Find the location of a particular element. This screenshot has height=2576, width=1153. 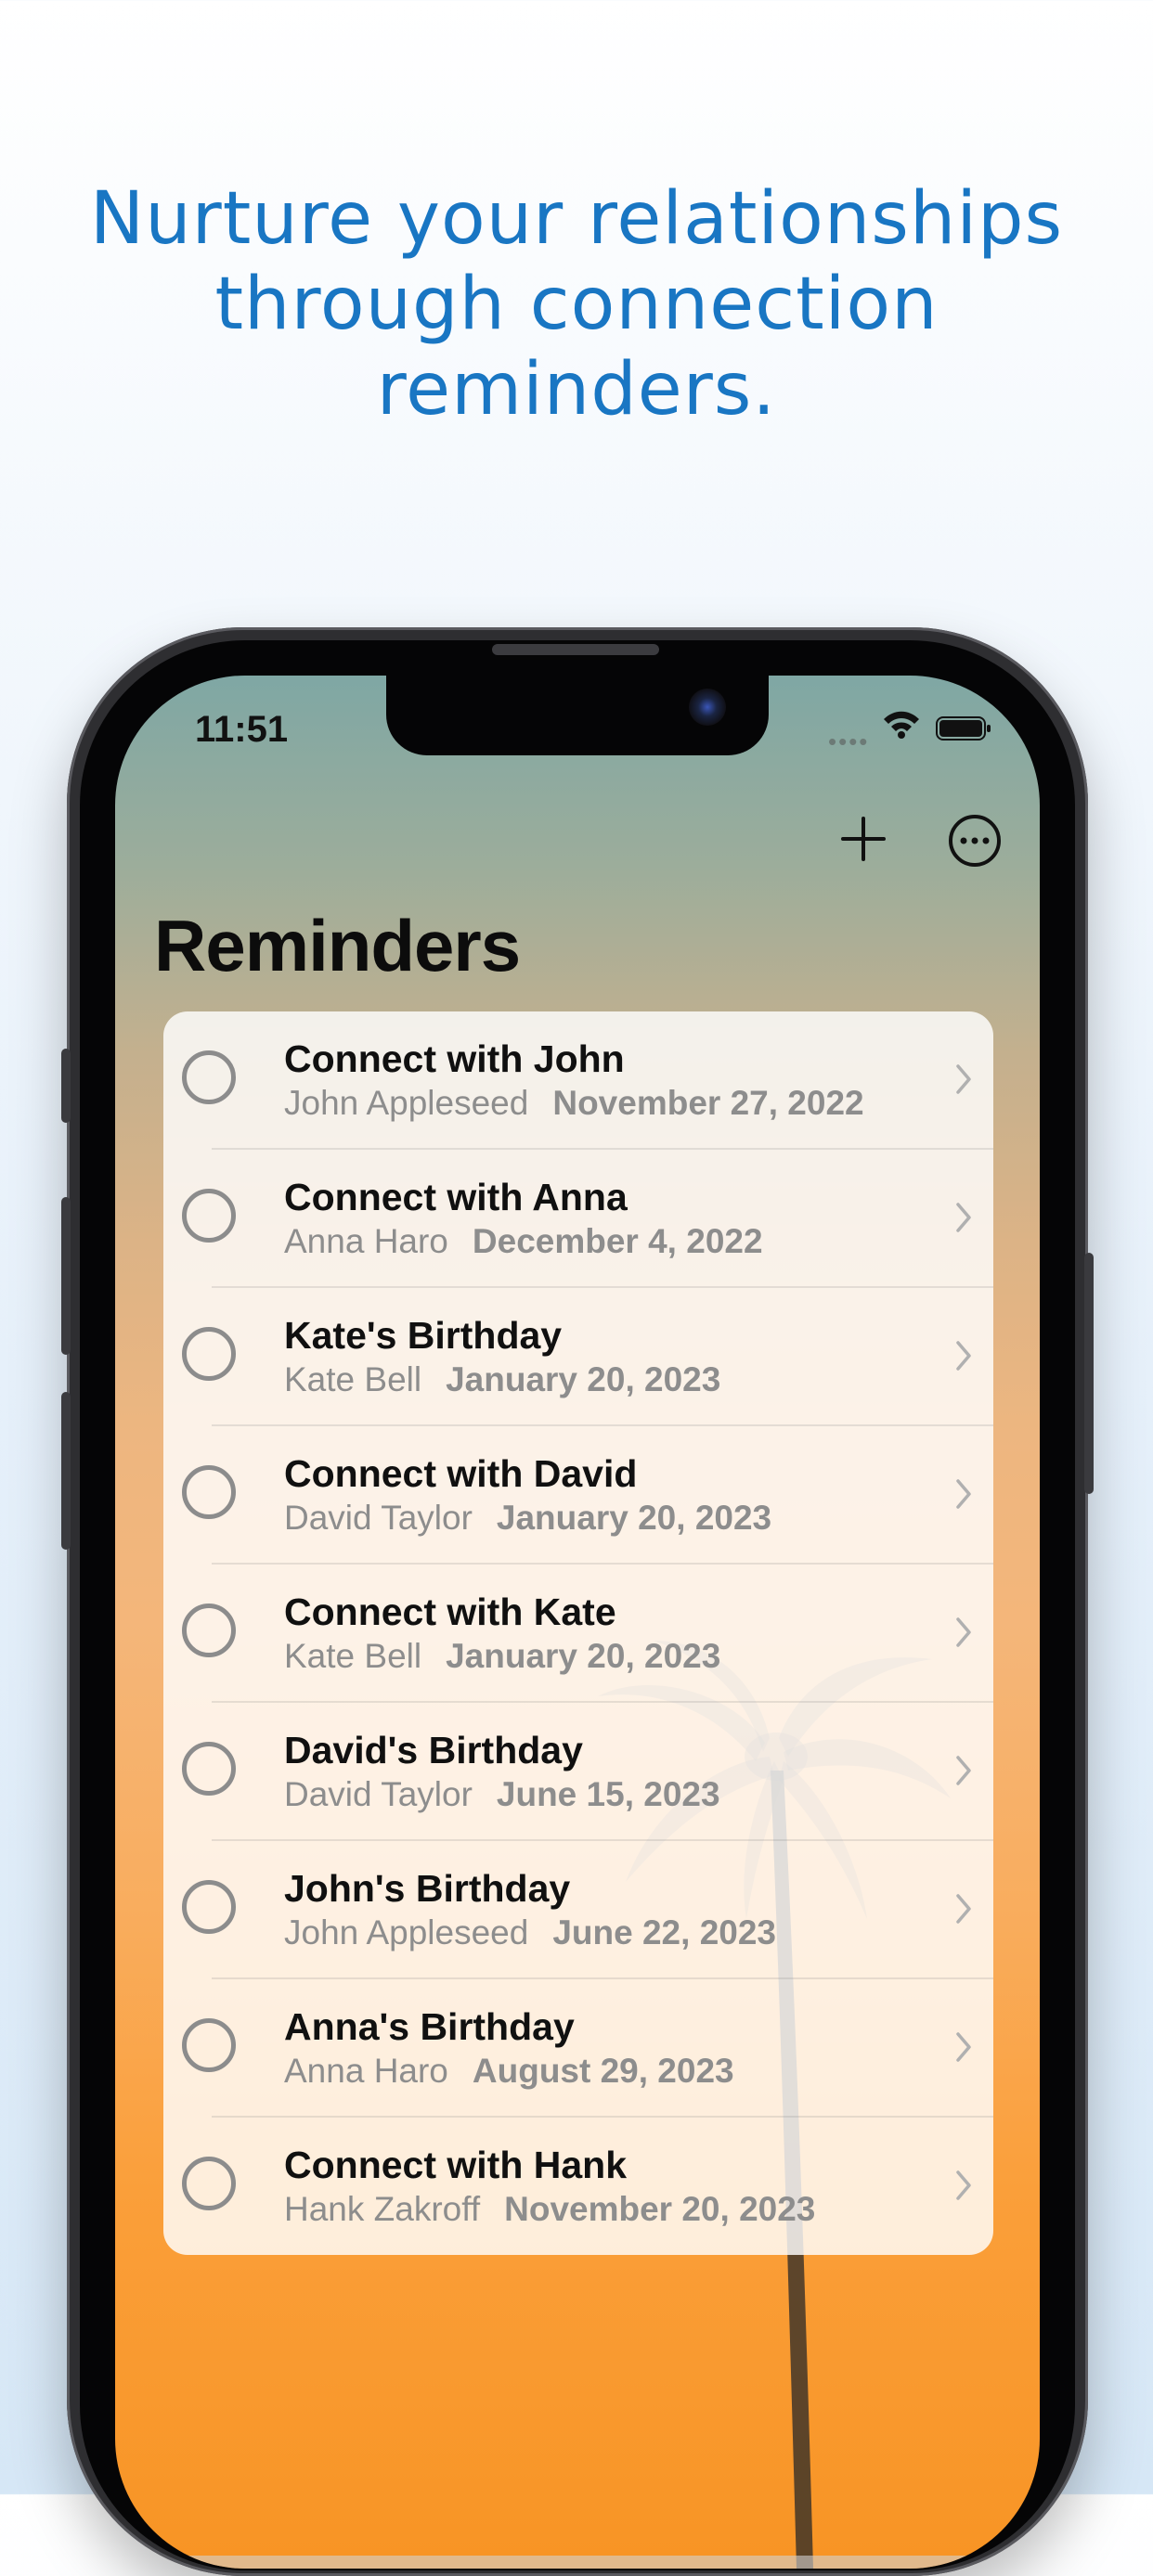

reminder-date: June 15, 2023 is located at coordinates (608, 1794).